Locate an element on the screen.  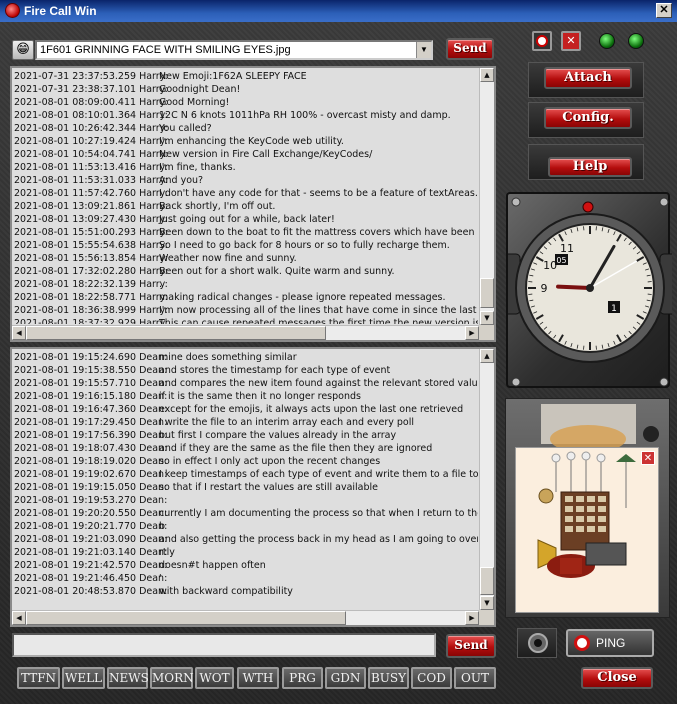
quick-ttfn-button: TTFN is located at coordinates (38, 678).